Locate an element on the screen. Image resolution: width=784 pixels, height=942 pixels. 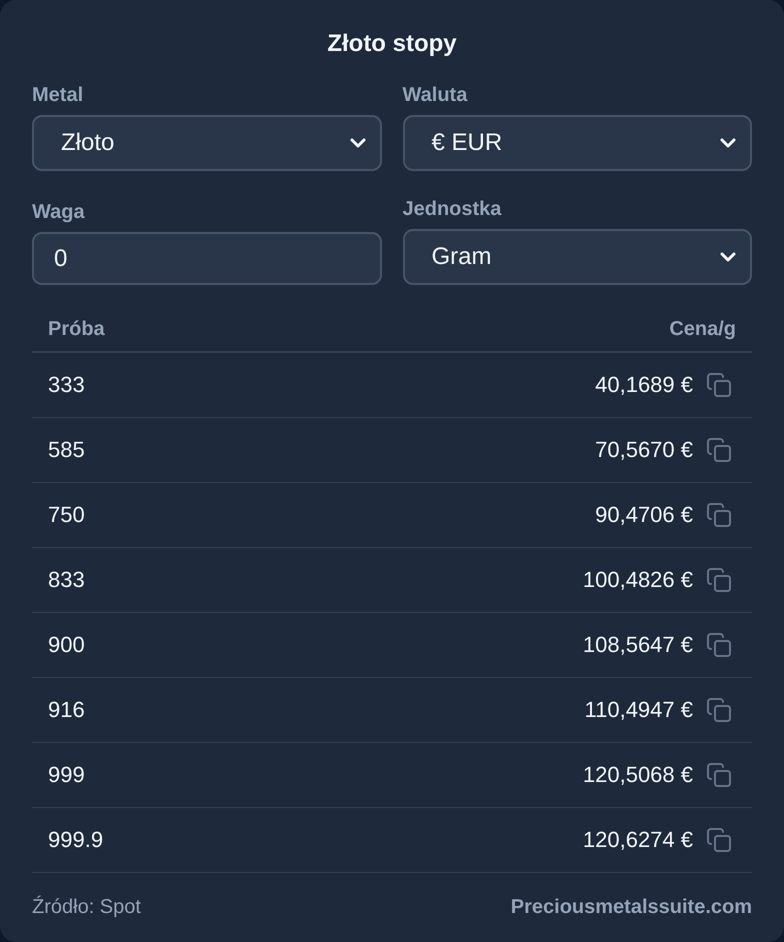
purity-cell: 833 is located at coordinates (149, 580).